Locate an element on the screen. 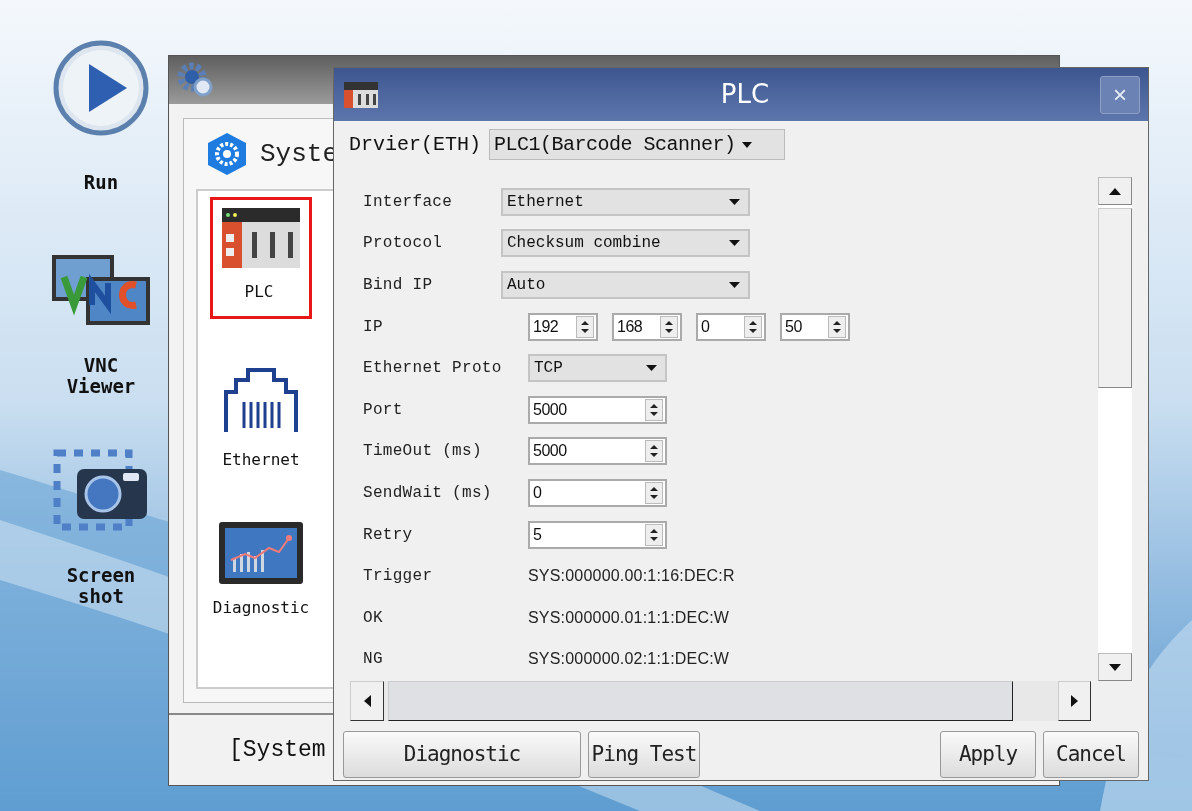 The height and width of the screenshot is (811, 1192). field-label: NG is located at coordinates (373, 660).